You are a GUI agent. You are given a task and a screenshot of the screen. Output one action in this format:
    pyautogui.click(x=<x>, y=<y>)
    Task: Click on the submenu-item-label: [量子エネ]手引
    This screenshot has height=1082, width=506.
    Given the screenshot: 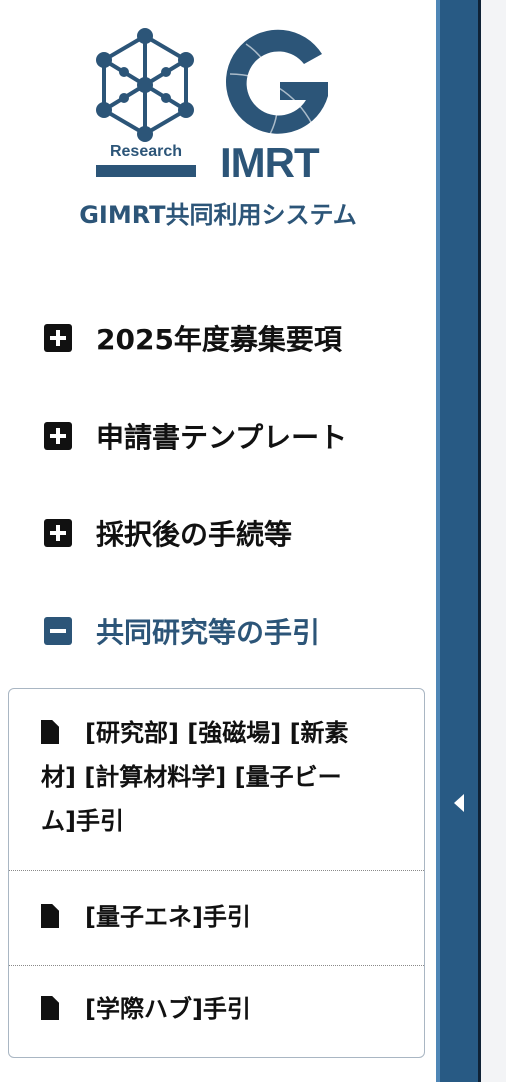 What is the action you would take?
    pyautogui.click(x=168, y=917)
    